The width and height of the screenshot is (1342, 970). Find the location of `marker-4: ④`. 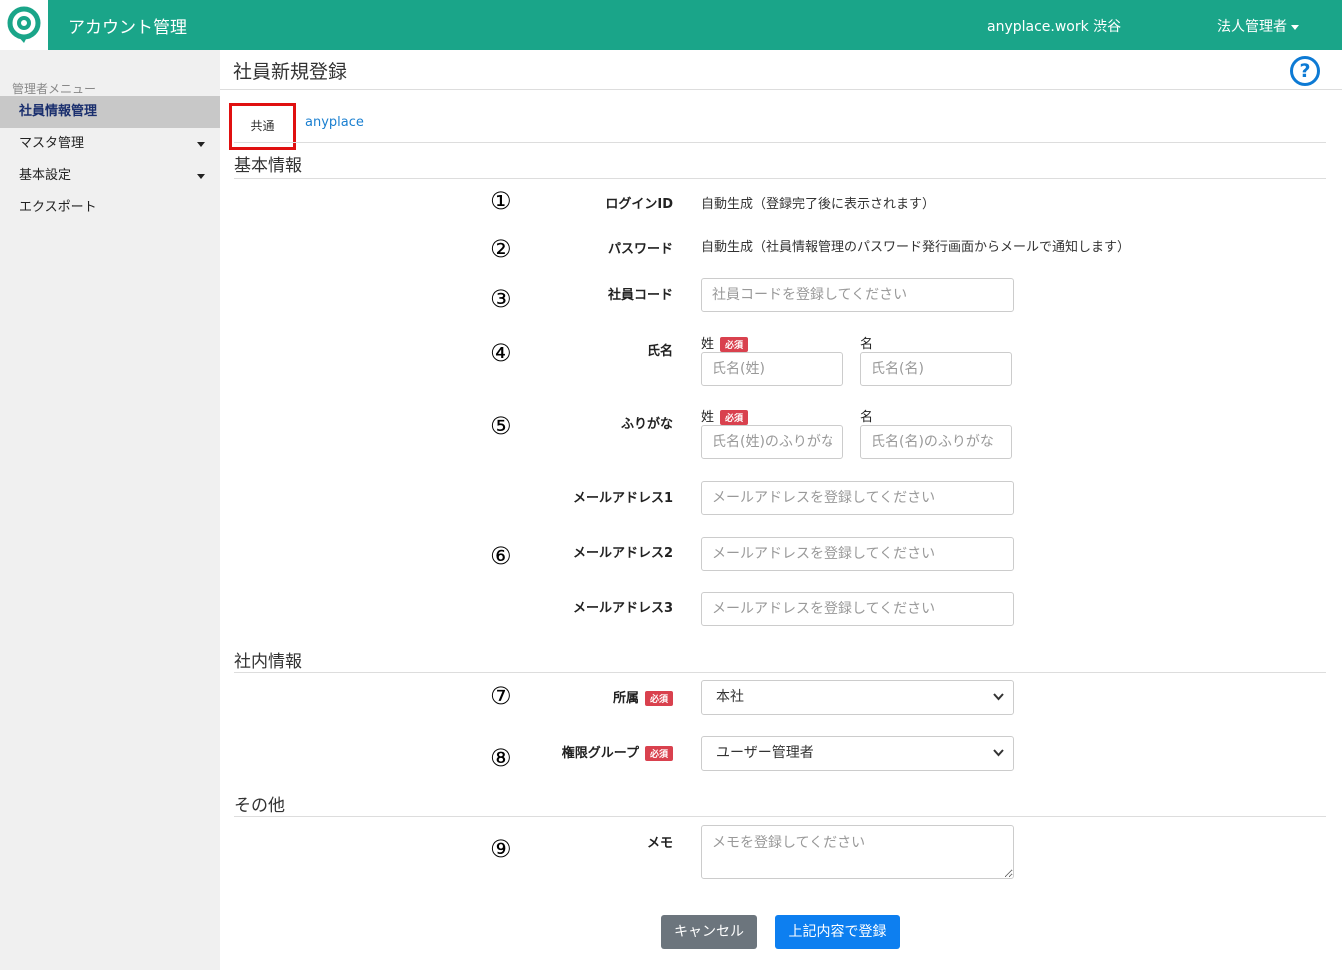

marker-4: ④ is located at coordinates (501, 353).